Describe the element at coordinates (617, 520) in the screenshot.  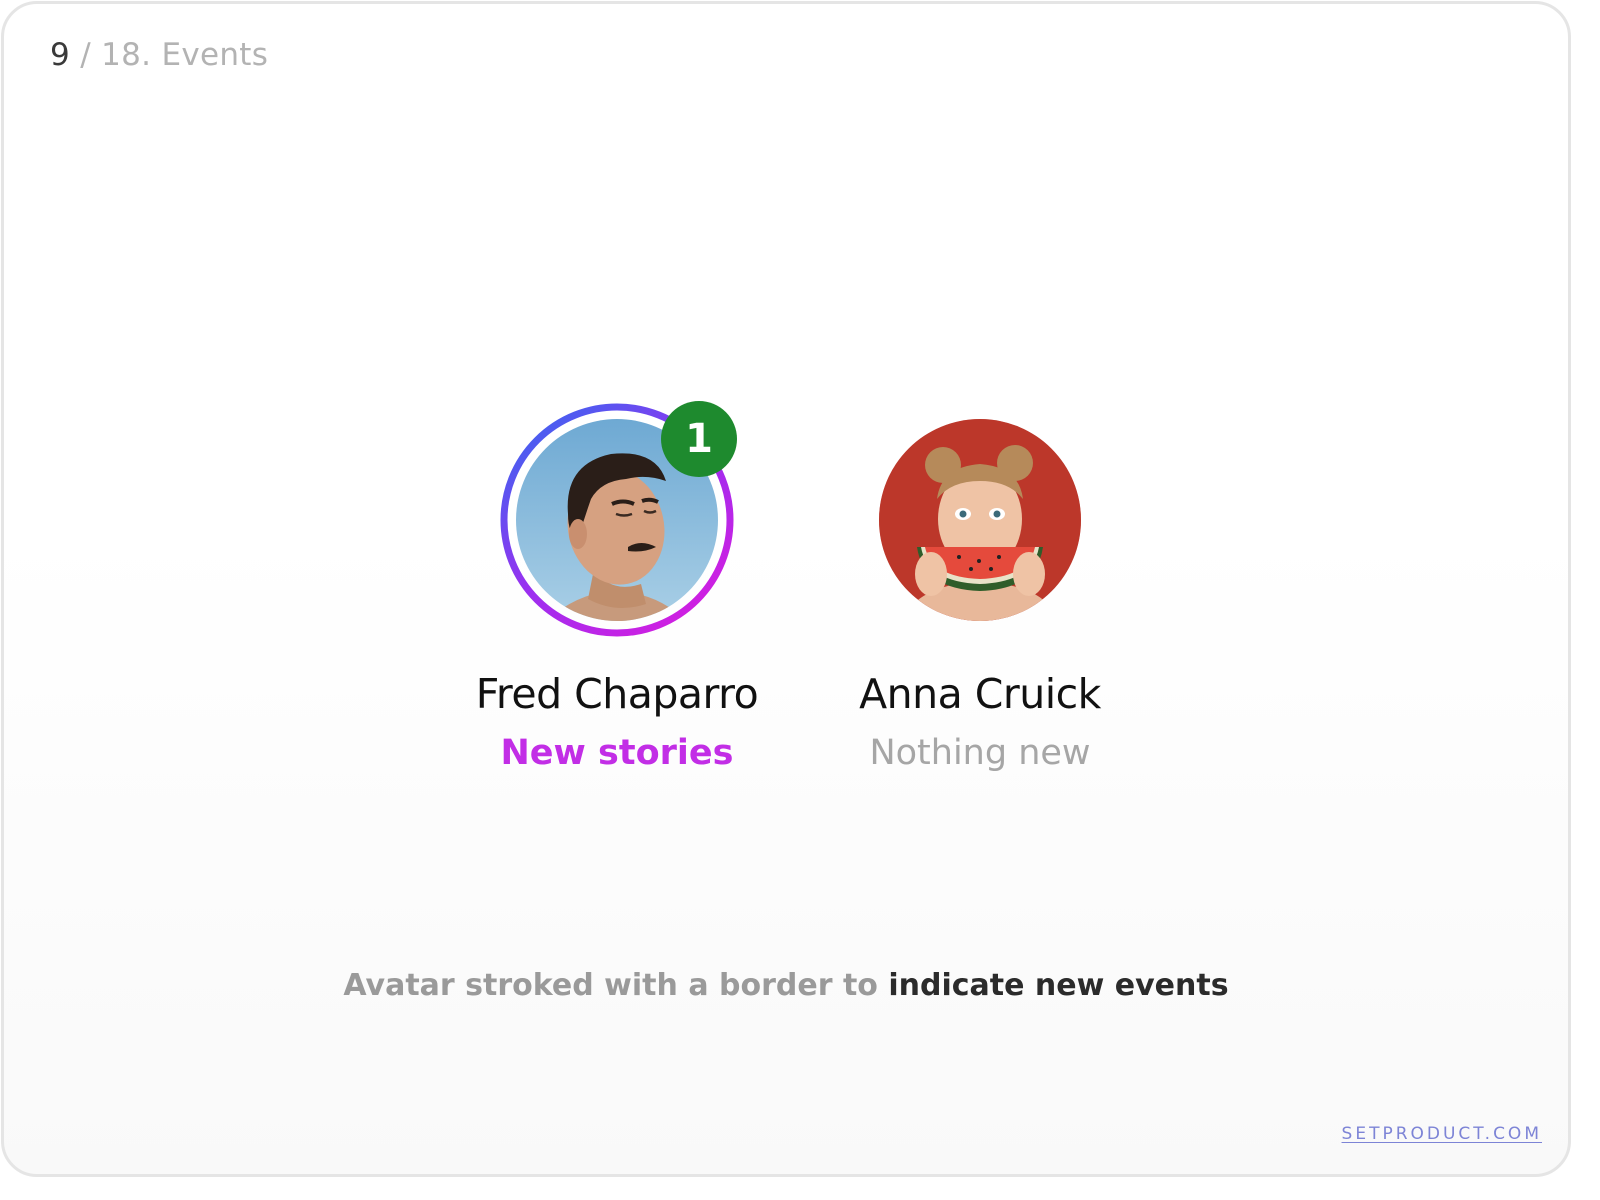
I see `avatar-fred-chaparro: 1` at that location.